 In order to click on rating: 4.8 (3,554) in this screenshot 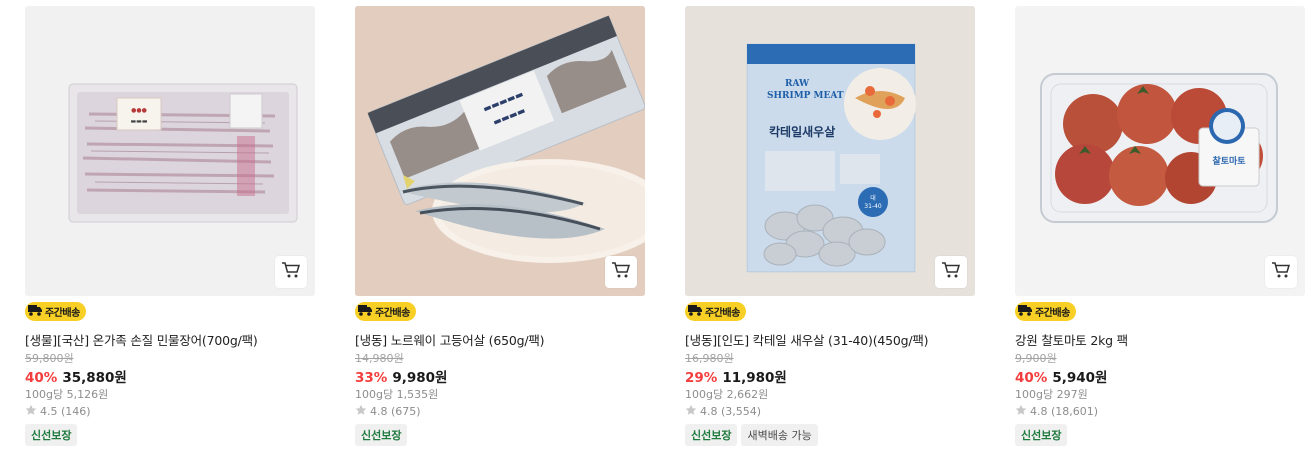, I will do `click(723, 411)`.